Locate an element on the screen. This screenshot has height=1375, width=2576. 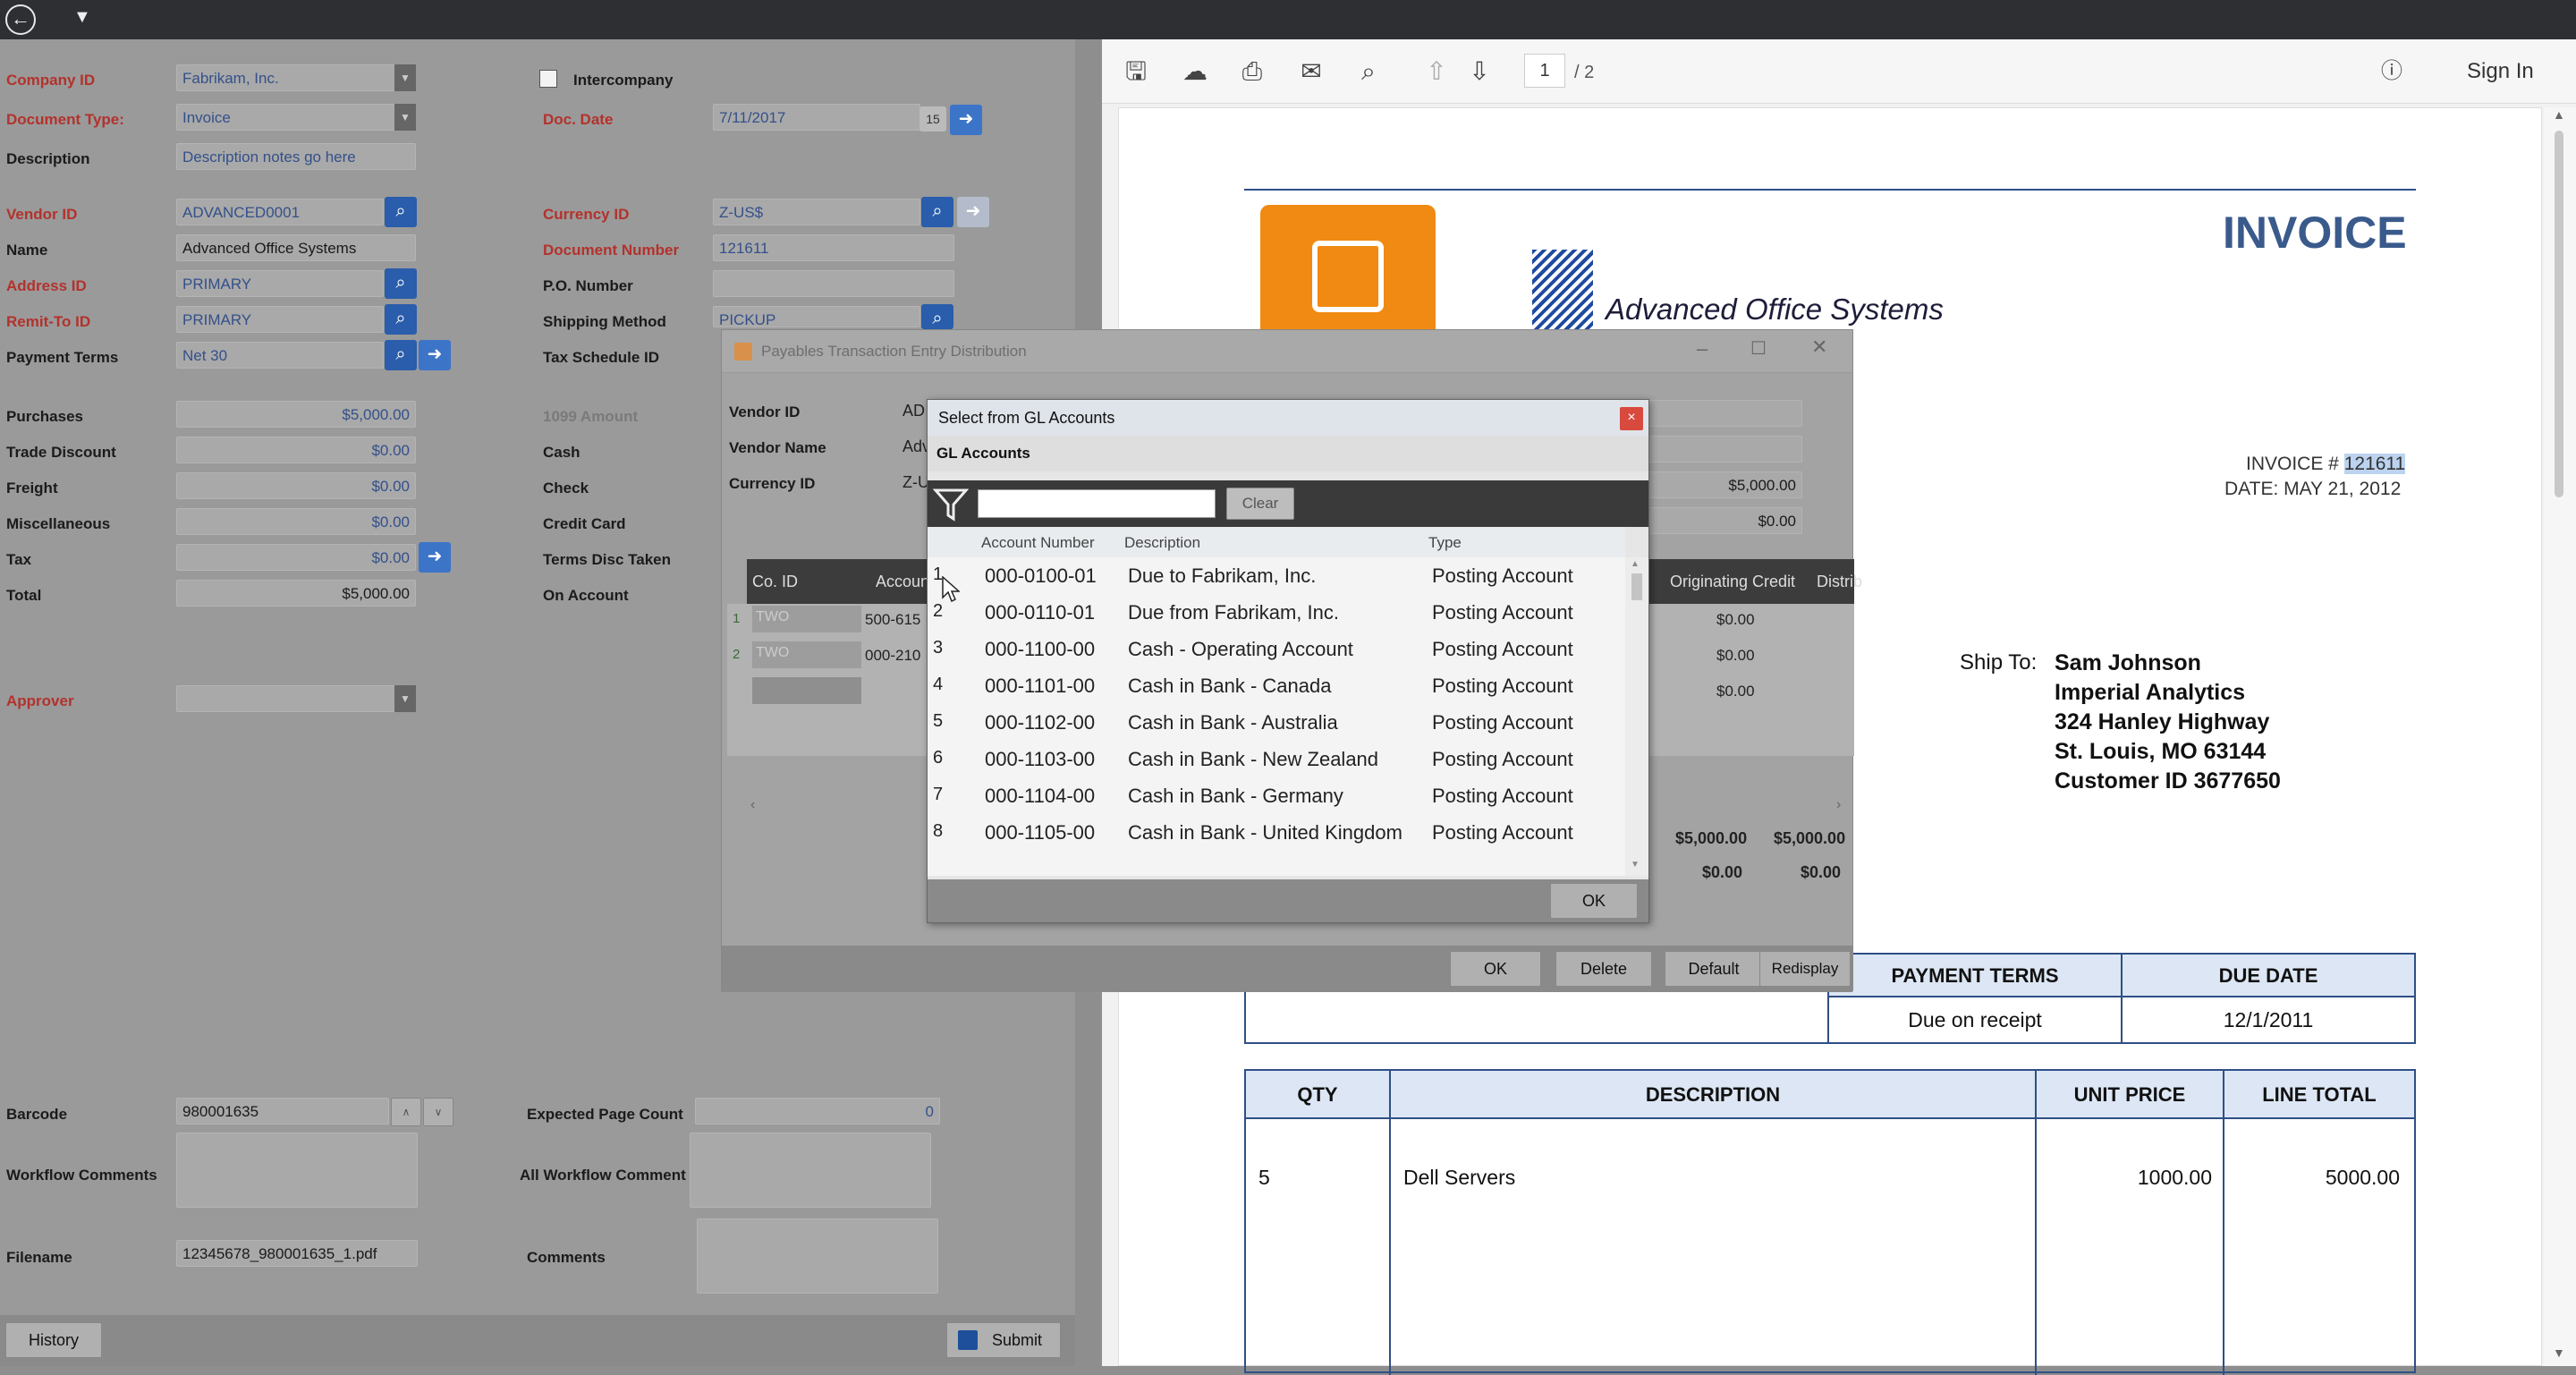
gl-filter-input is located at coordinates (1097, 503).